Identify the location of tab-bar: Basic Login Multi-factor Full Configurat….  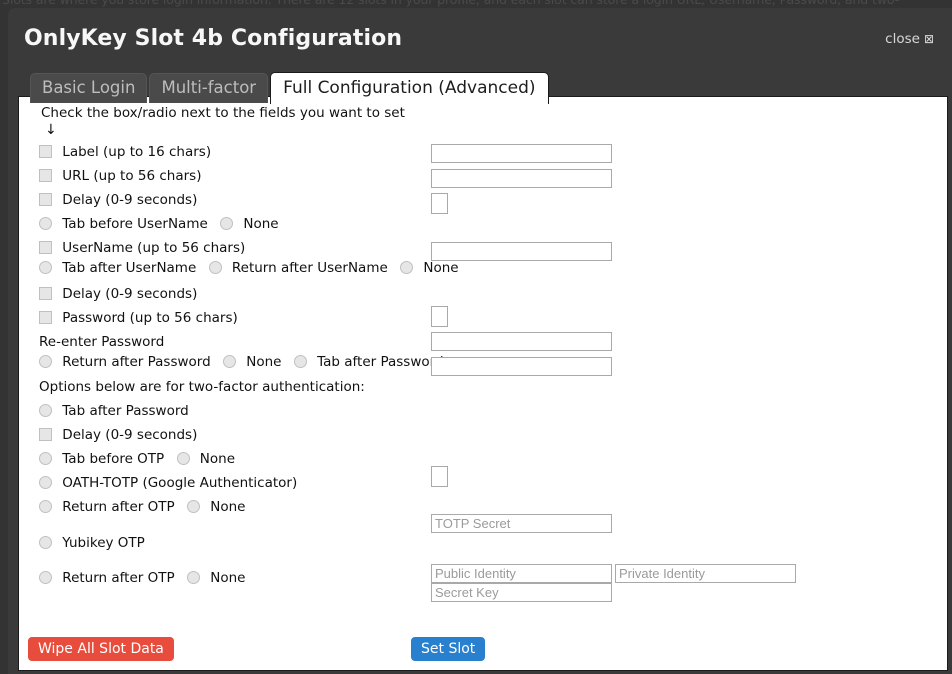
(289, 87).